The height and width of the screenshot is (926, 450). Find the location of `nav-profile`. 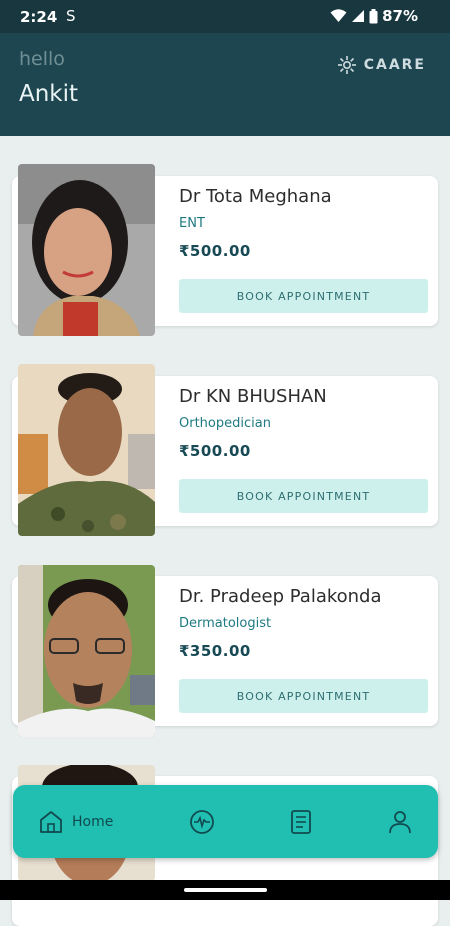

nav-profile is located at coordinates (400, 822).